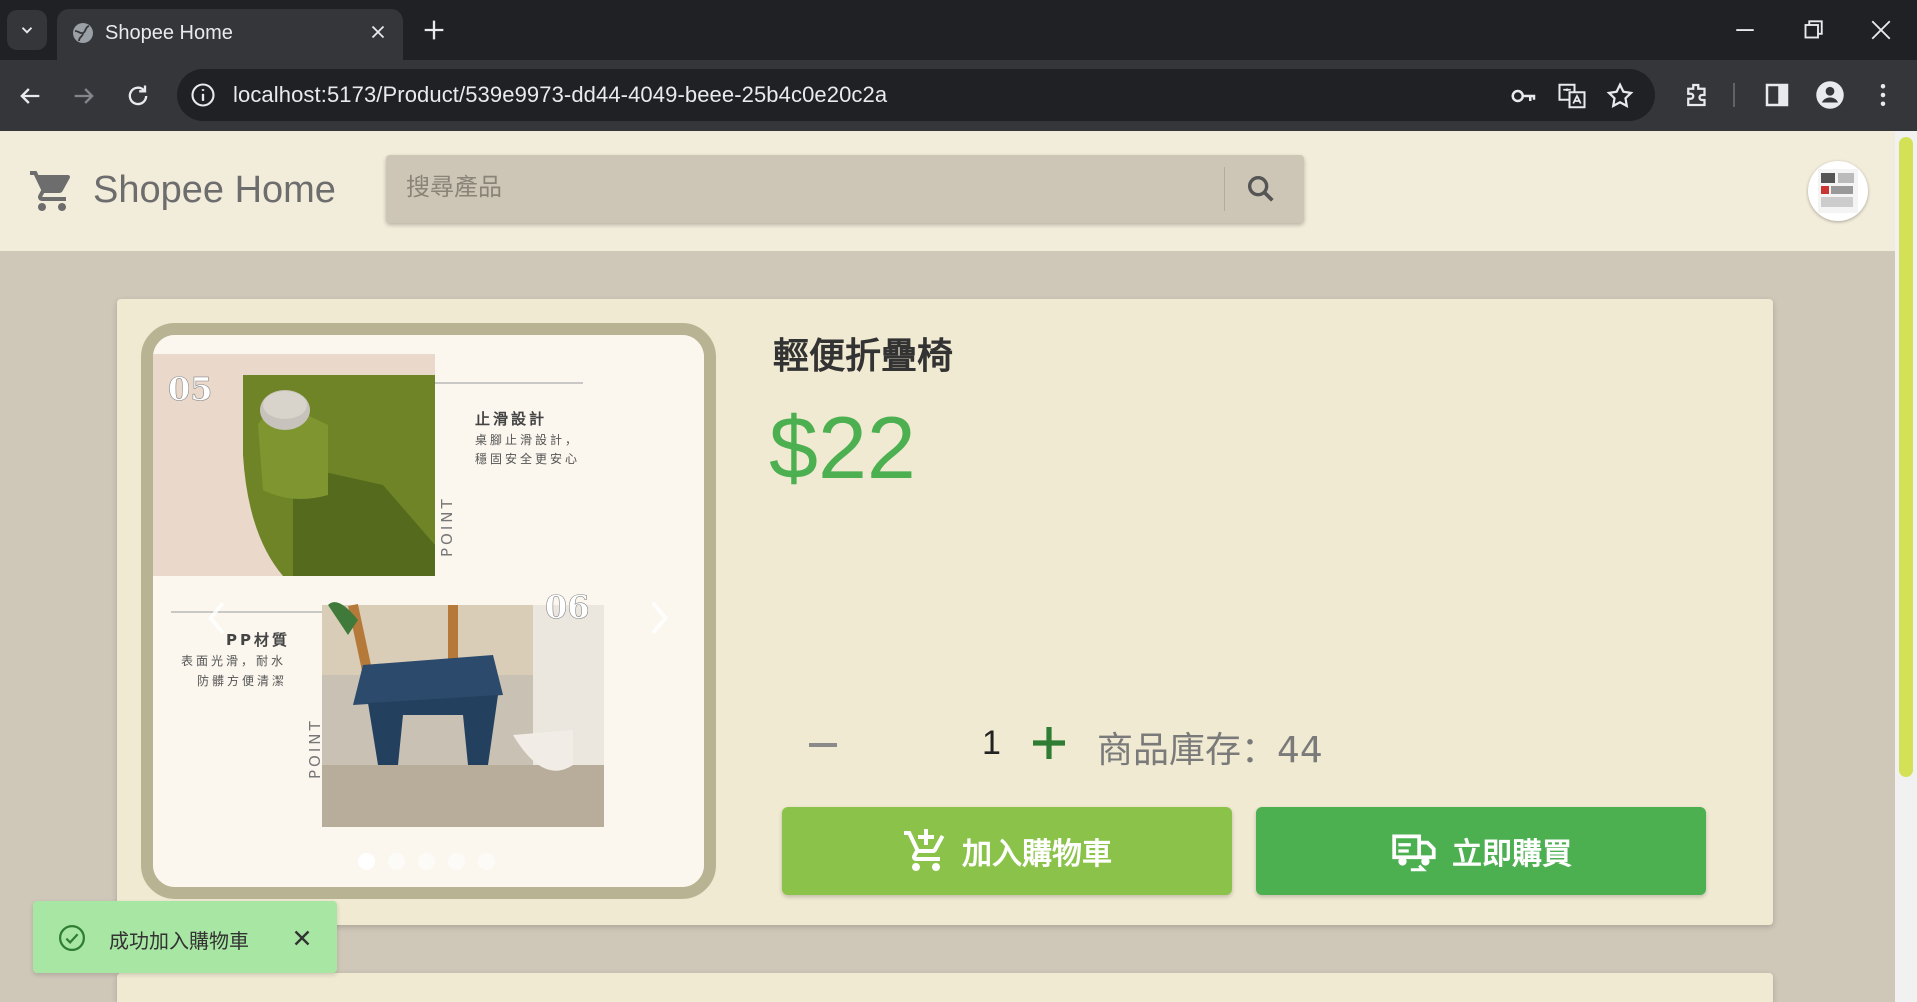  I want to click on brand-title: Shopee Home, so click(214, 190).